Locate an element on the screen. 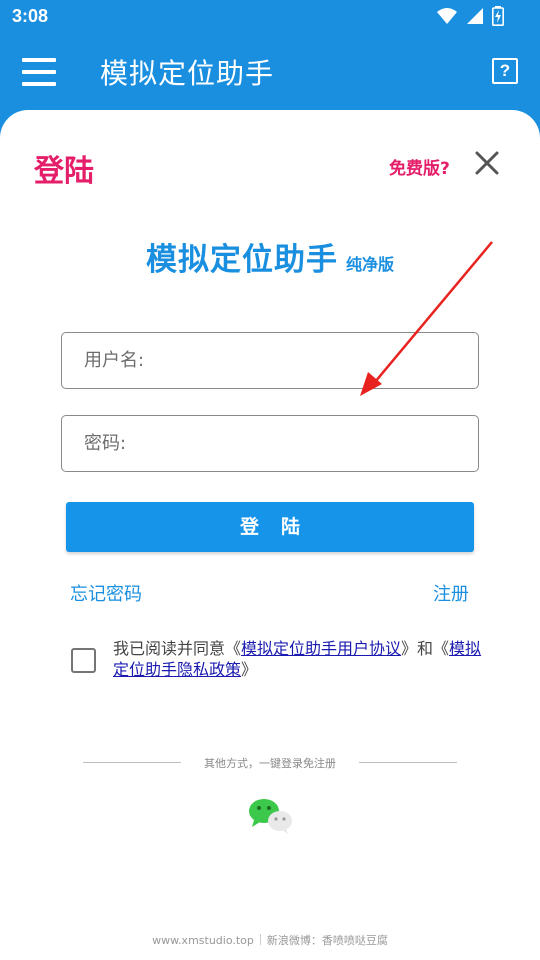 The image size is (540, 960). password-input is located at coordinates (270, 443).